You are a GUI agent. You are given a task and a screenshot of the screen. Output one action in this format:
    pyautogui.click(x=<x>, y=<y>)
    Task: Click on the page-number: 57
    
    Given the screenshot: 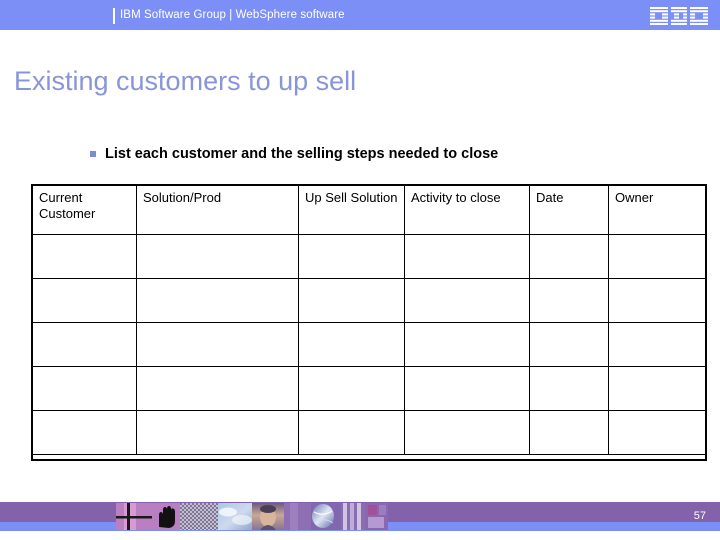 What is the action you would take?
    pyautogui.click(x=699, y=516)
    